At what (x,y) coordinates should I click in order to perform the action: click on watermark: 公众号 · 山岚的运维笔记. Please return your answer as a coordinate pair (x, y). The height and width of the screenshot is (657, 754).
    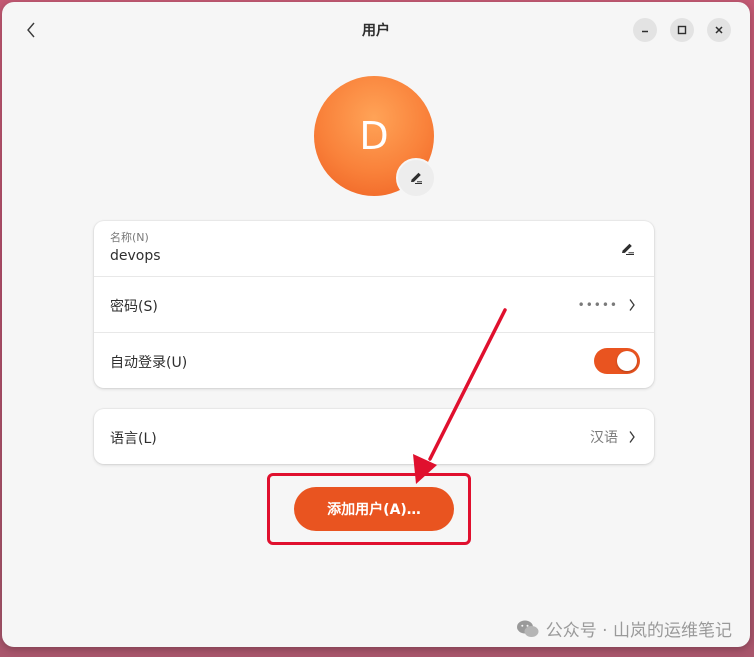
    Looking at the image, I should click on (624, 628).